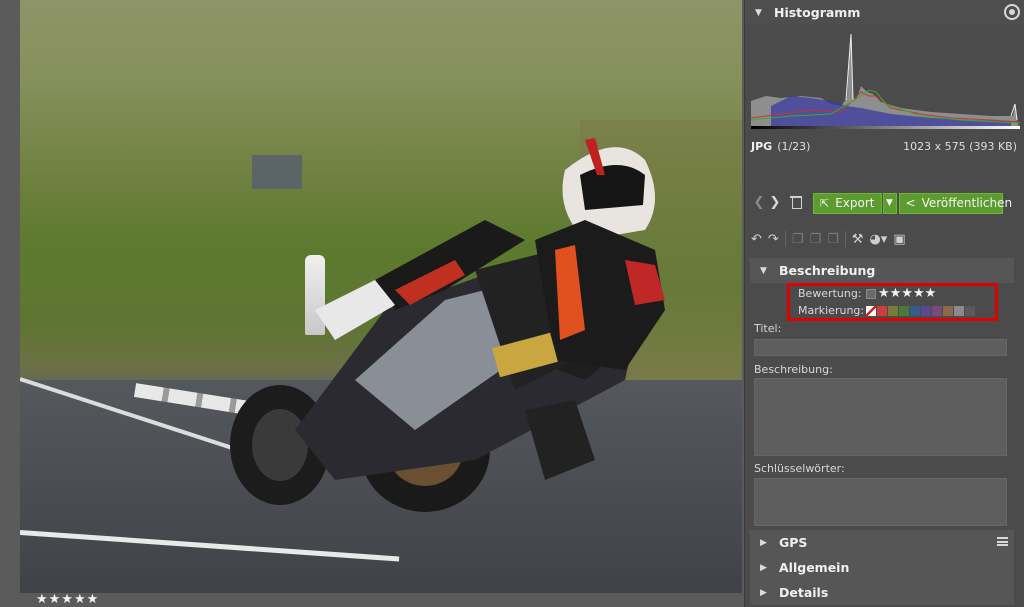 The height and width of the screenshot is (607, 1024). What do you see at coordinates (793, 542) in the screenshot?
I see `gps-title: GPS` at bounding box center [793, 542].